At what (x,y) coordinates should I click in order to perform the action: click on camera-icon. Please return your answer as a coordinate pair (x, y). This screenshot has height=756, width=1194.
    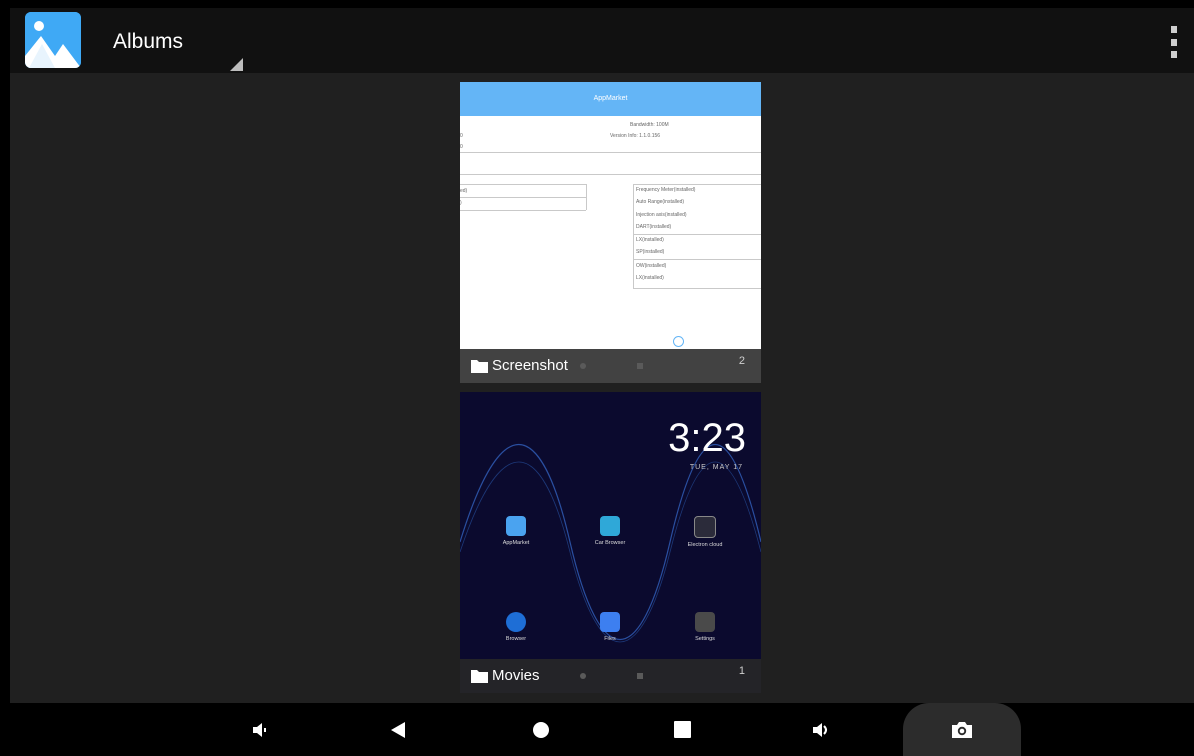
    Looking at the image, I should click on (962, 729).